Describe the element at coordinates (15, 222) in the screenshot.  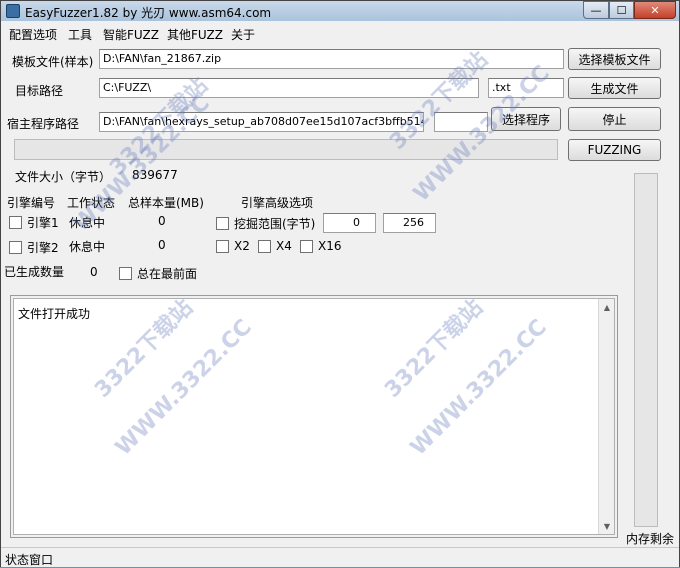
I see `engine1-checkbox-box` at that location.